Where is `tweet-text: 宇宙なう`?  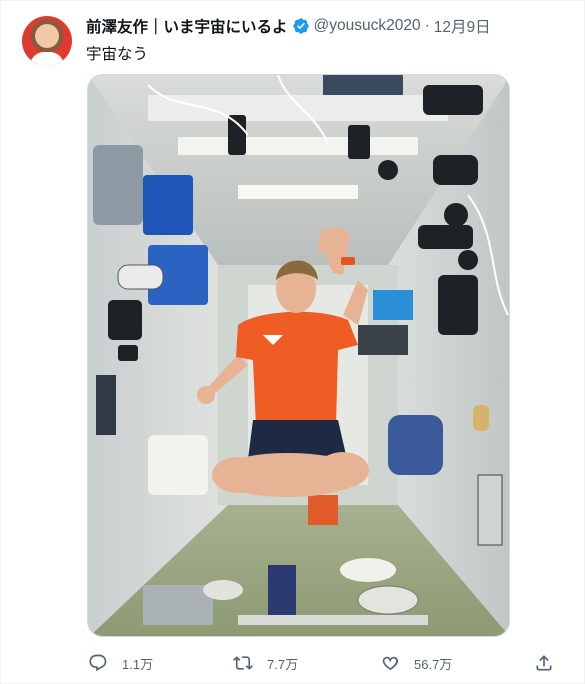
tweet-text: 宇宙なう is located at coordinates (117, 54).